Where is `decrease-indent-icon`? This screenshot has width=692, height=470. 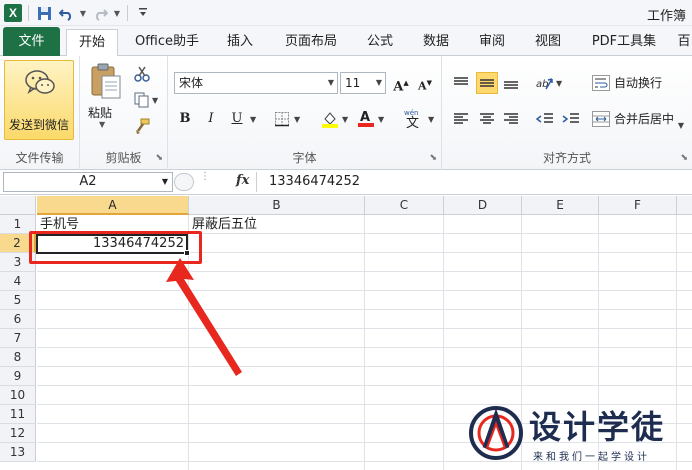 decrease-indent-icon is located at coordinates (545, 119).